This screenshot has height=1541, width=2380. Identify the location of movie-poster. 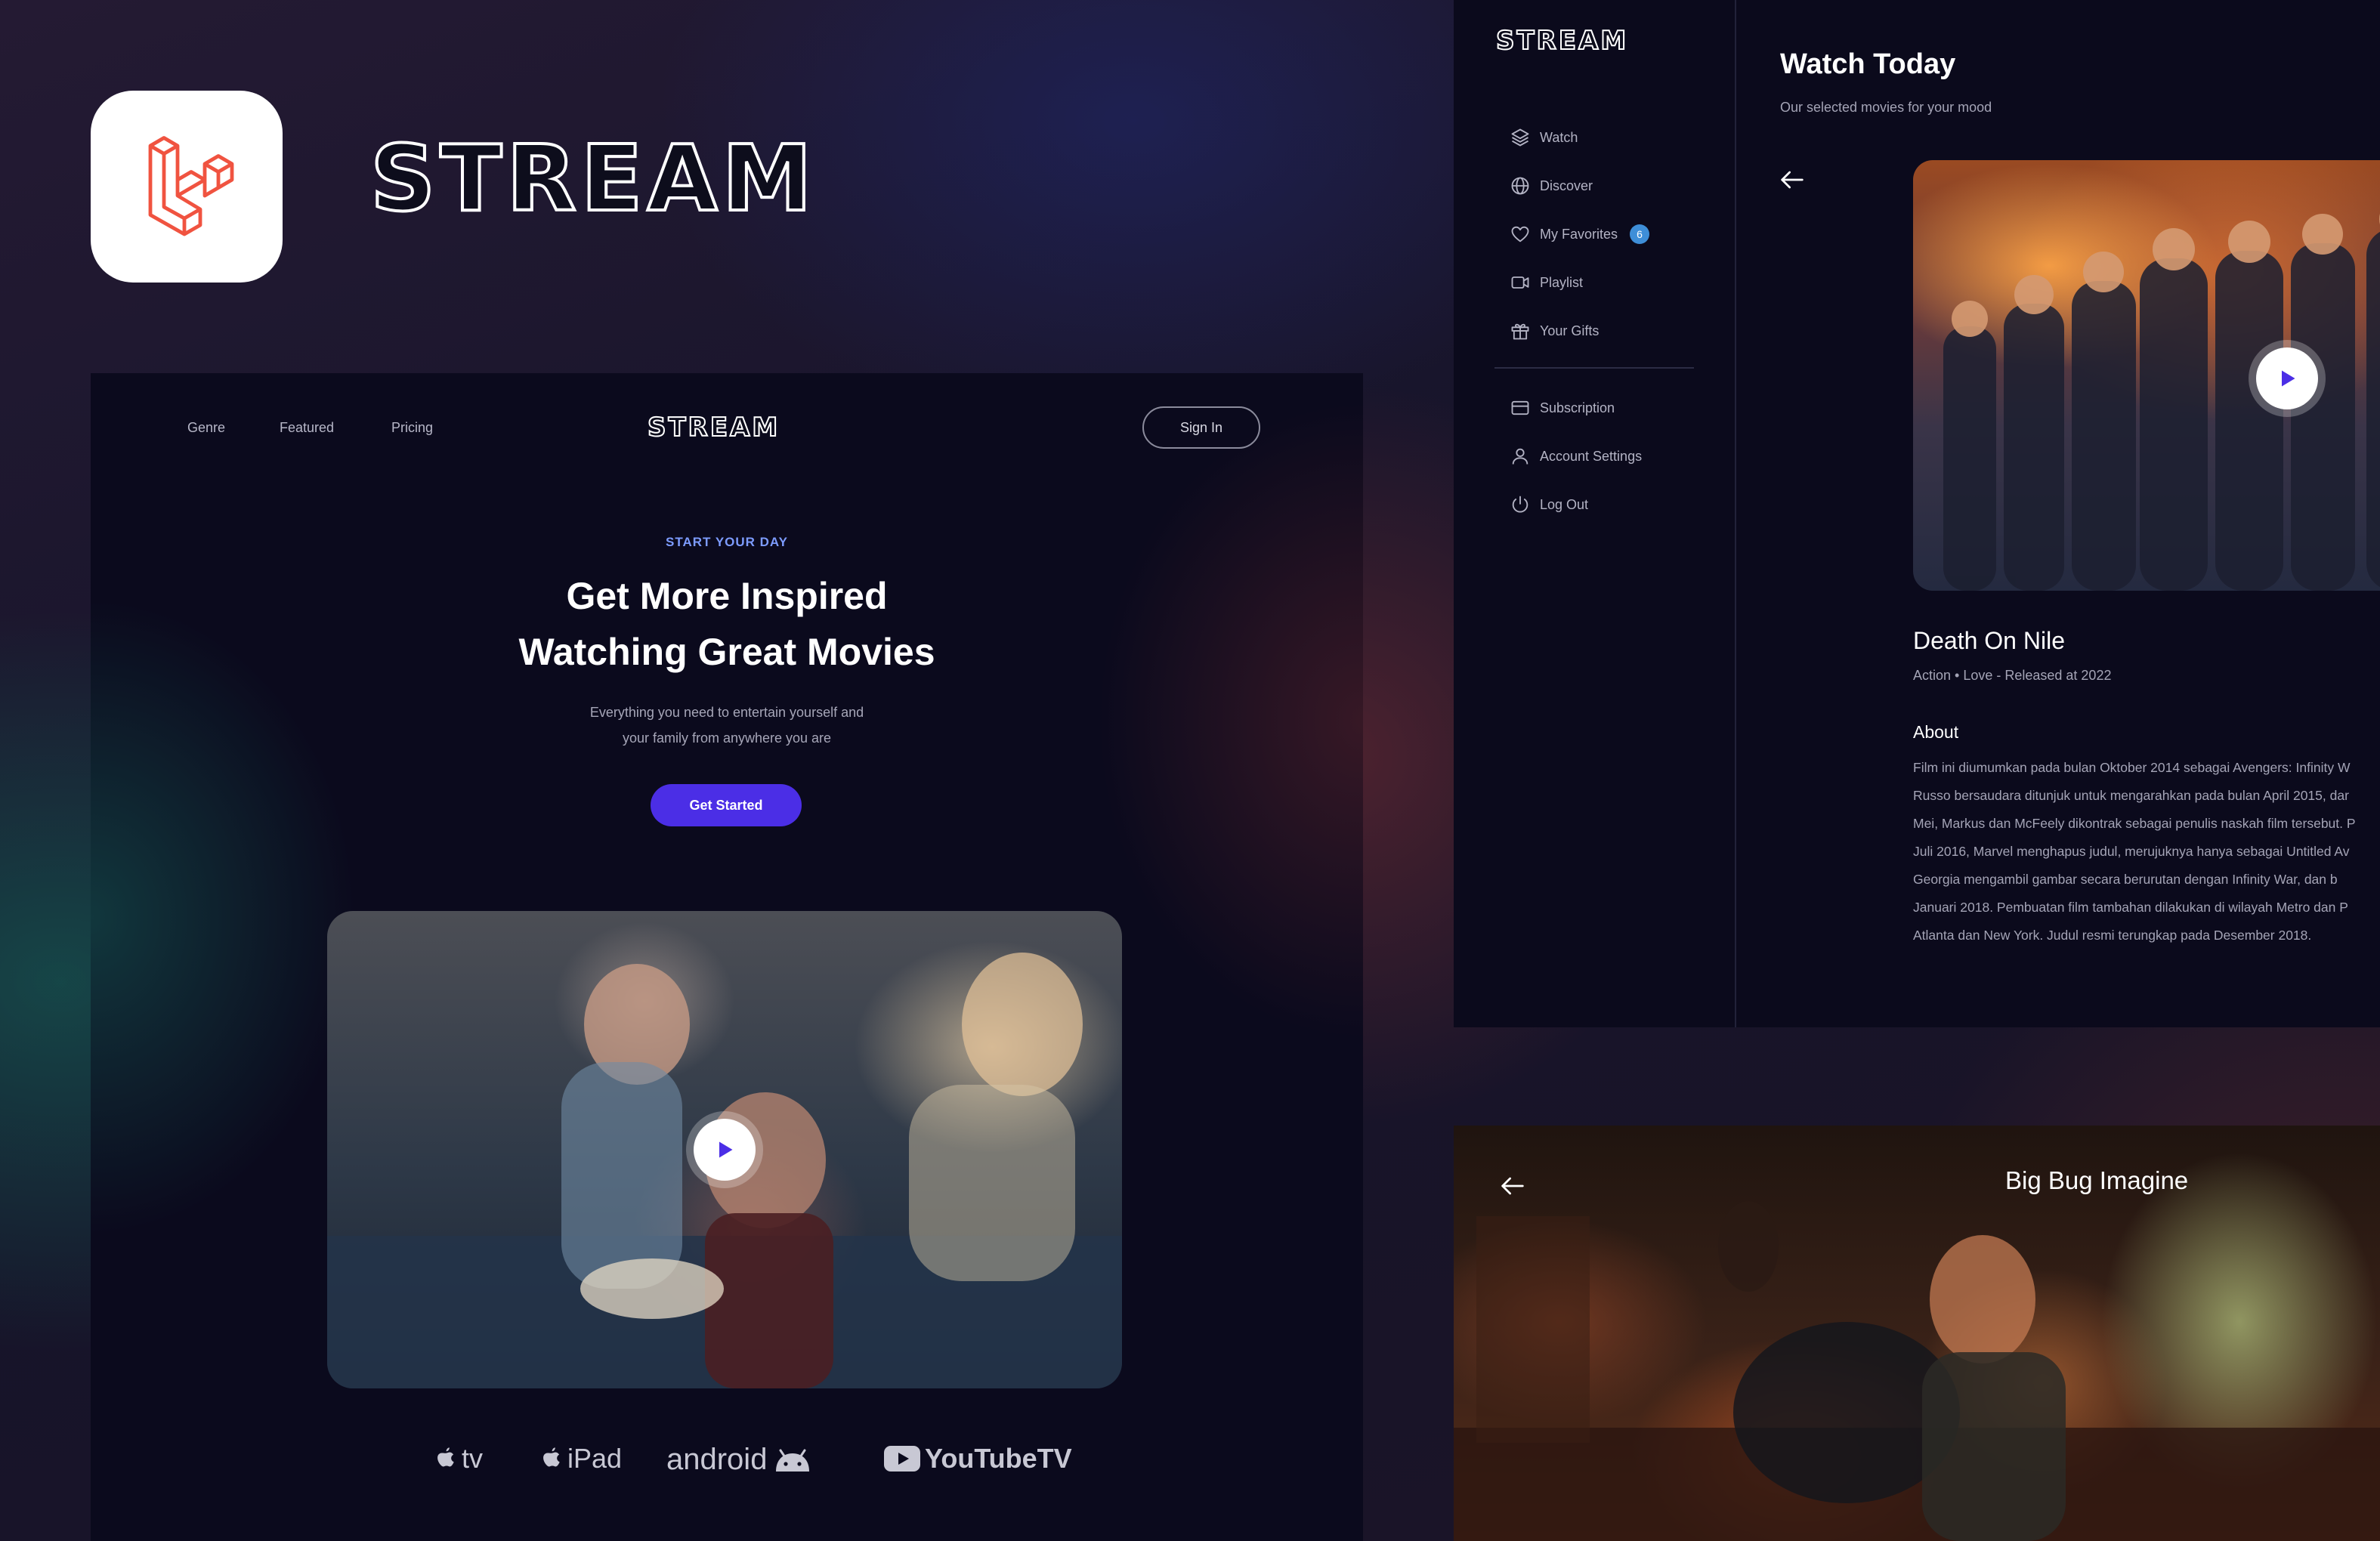
(2146, 375).